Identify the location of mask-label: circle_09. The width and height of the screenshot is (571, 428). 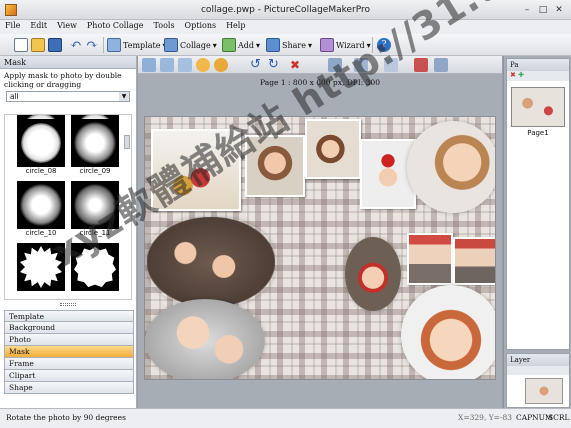
(95, 171).